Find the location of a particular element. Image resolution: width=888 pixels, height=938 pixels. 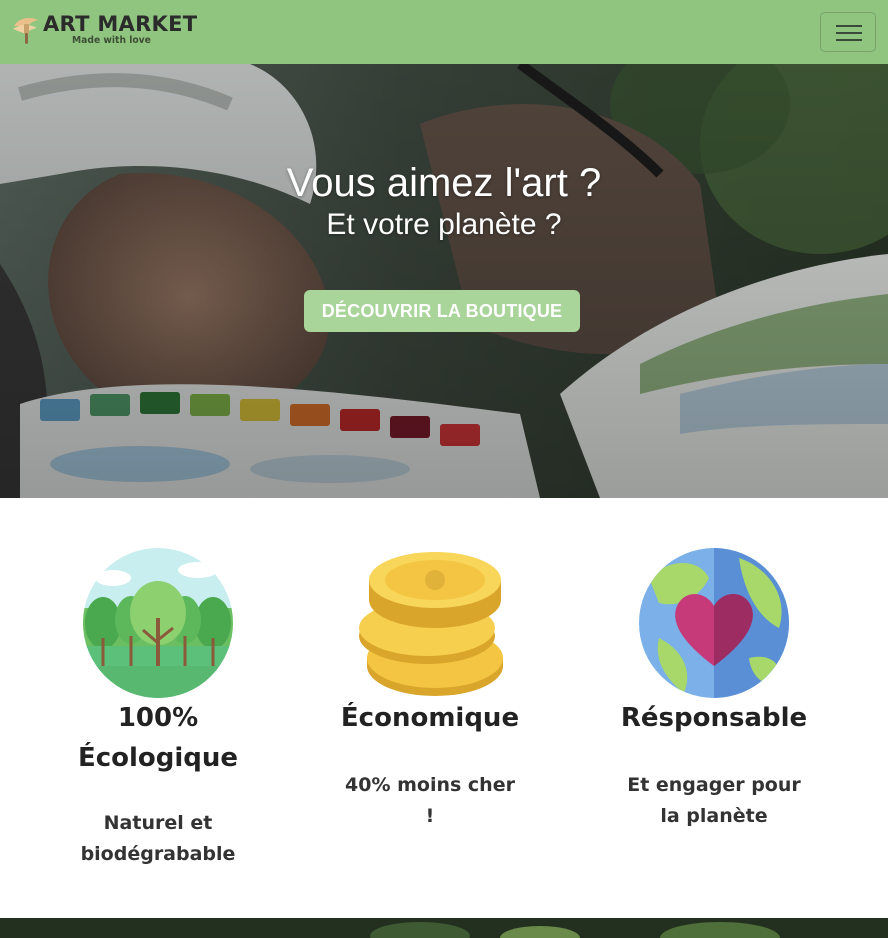

feature-title: Résponsable is located at coordinates (714, 718).